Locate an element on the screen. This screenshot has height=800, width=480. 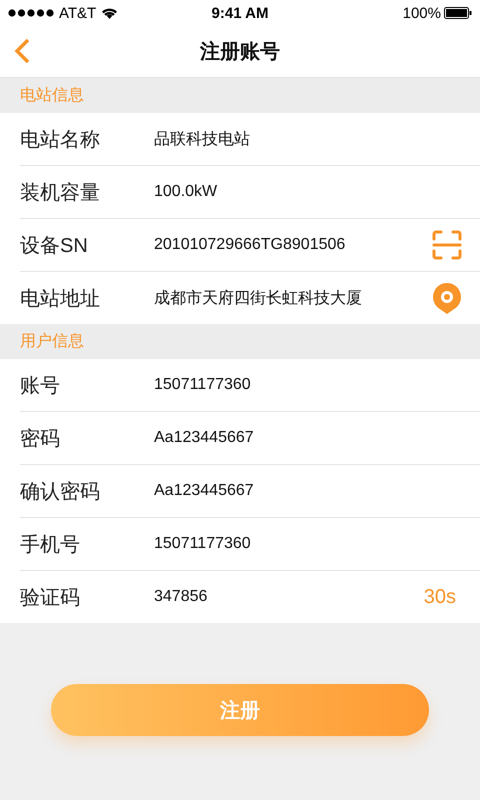
input-field: 100.0kW is located at coordinates (308, 192).